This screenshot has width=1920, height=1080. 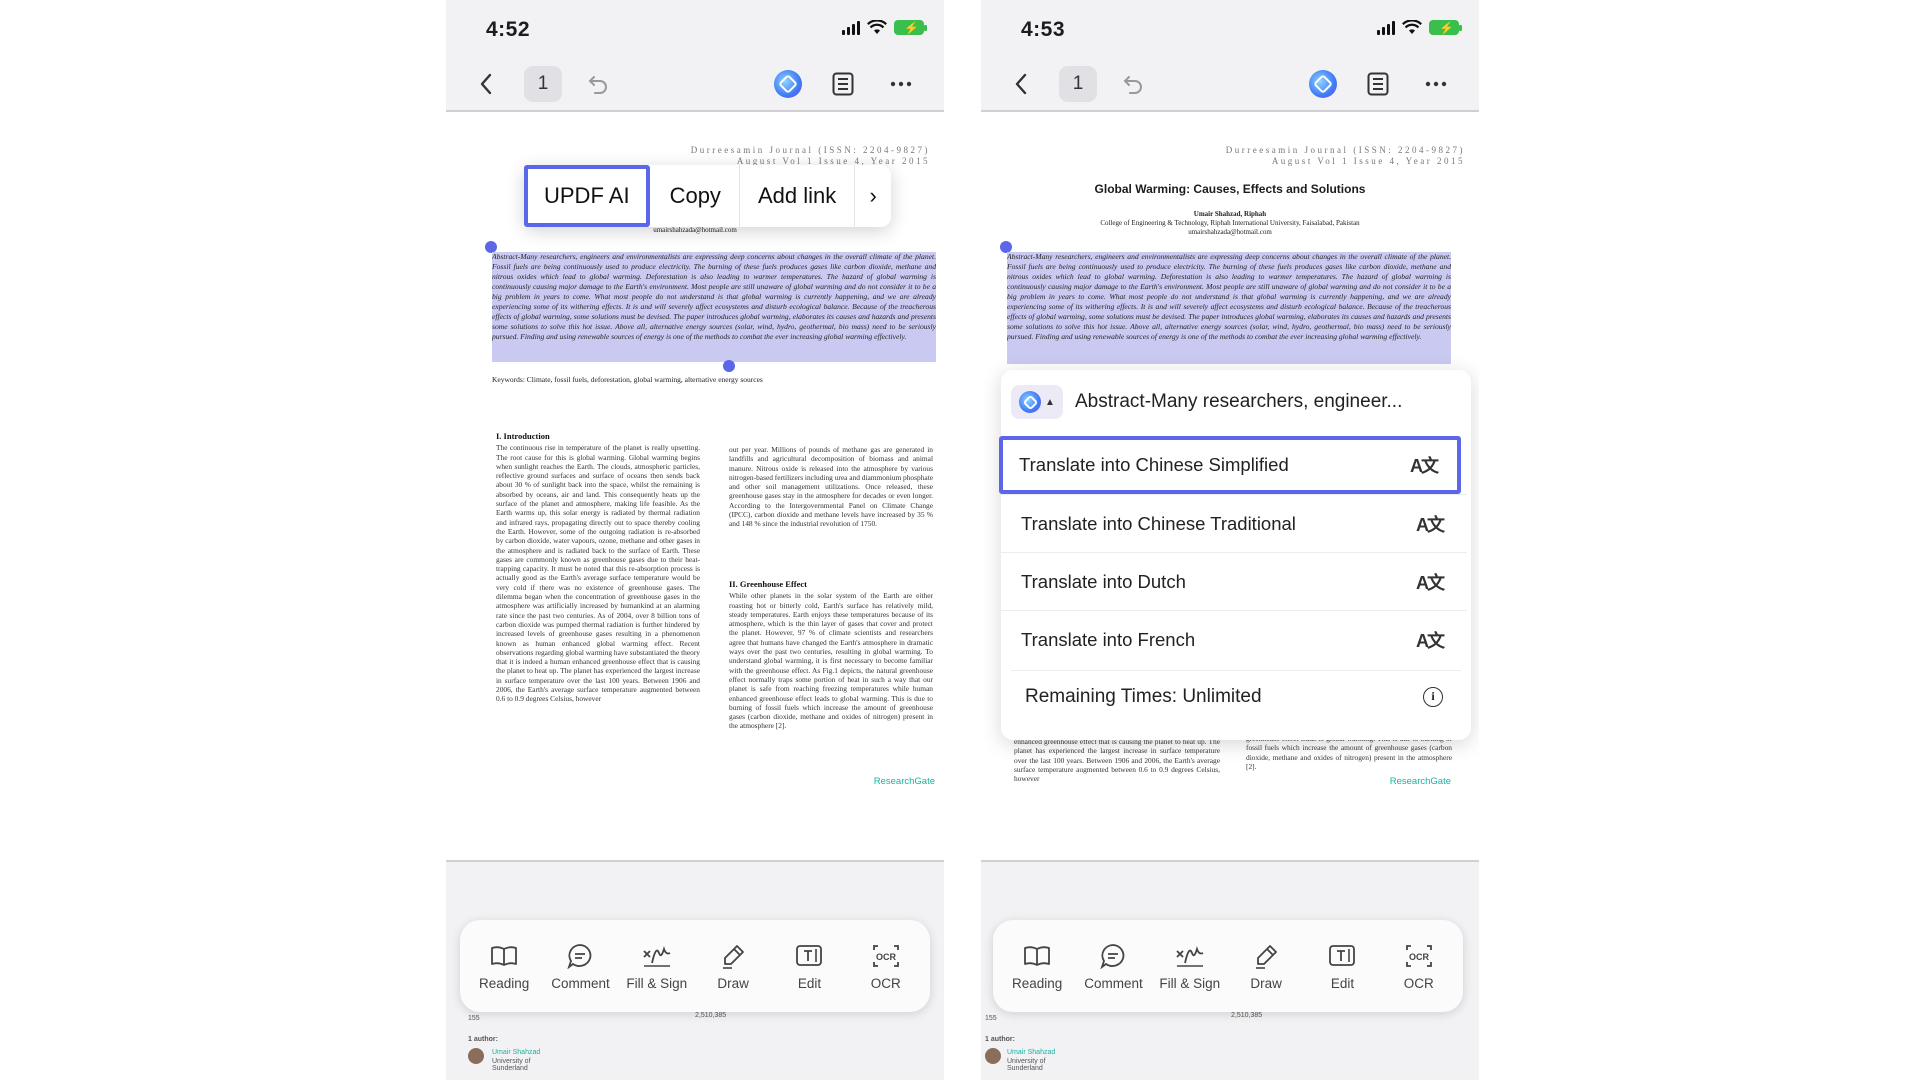 I want to click on author-email: umairshahzada@hotmail.com, so click(x=695, y=230).